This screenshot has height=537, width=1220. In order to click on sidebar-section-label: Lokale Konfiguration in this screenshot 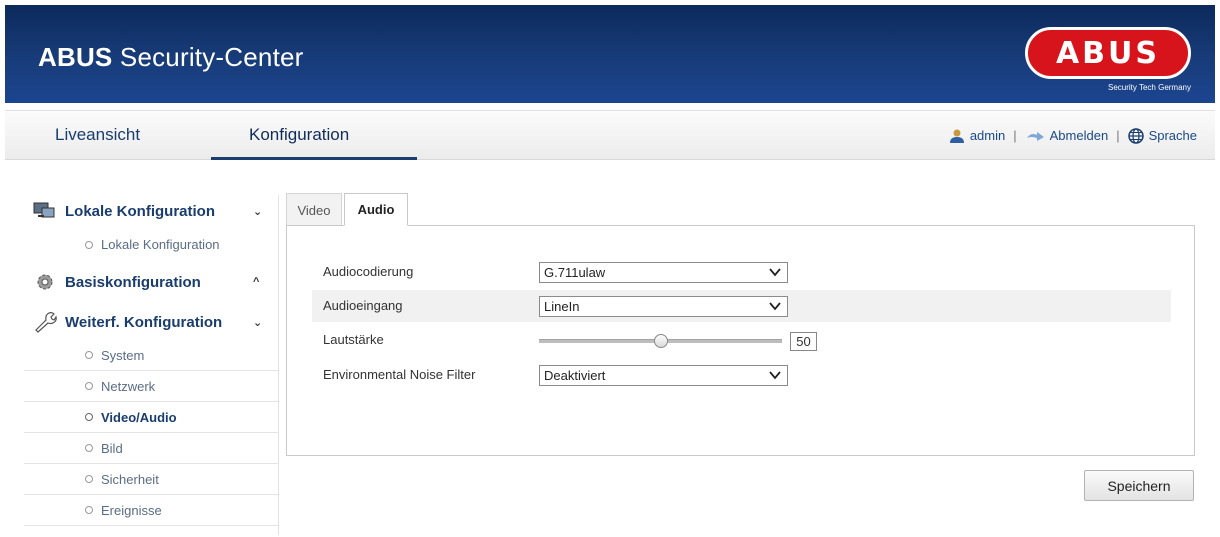, I will do `click(140, 211)`.